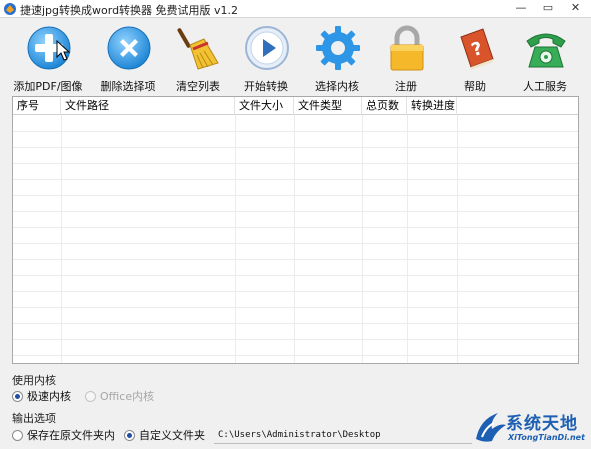  What do you see at coordinates (264, 106) in the screenshot?
I see `column-header-size: 文件大小` at bounding box center [264, 106].